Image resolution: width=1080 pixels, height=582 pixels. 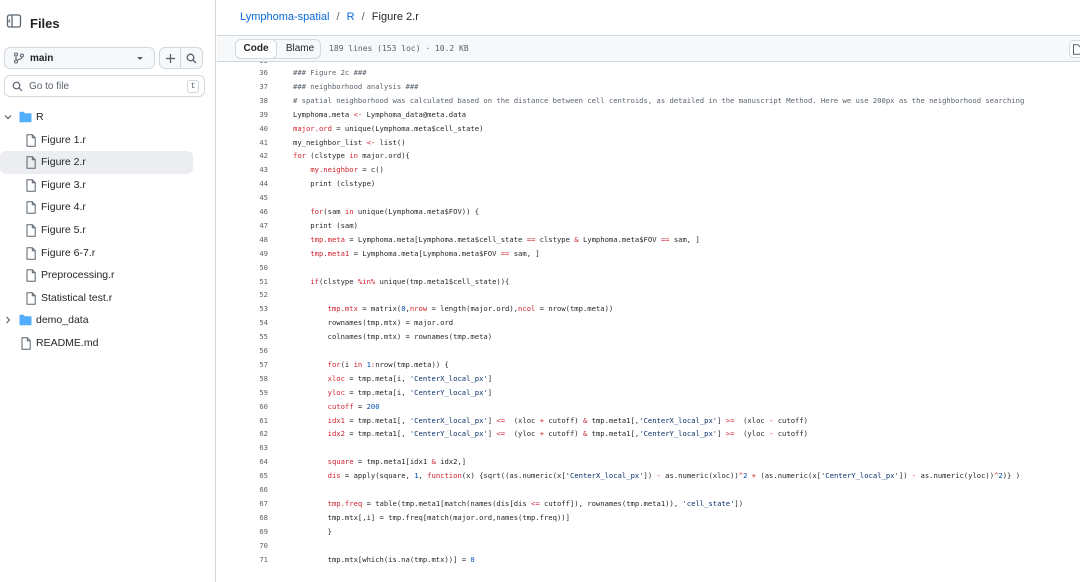 I want to click on line-number: 57, so click(x=242, y=365).